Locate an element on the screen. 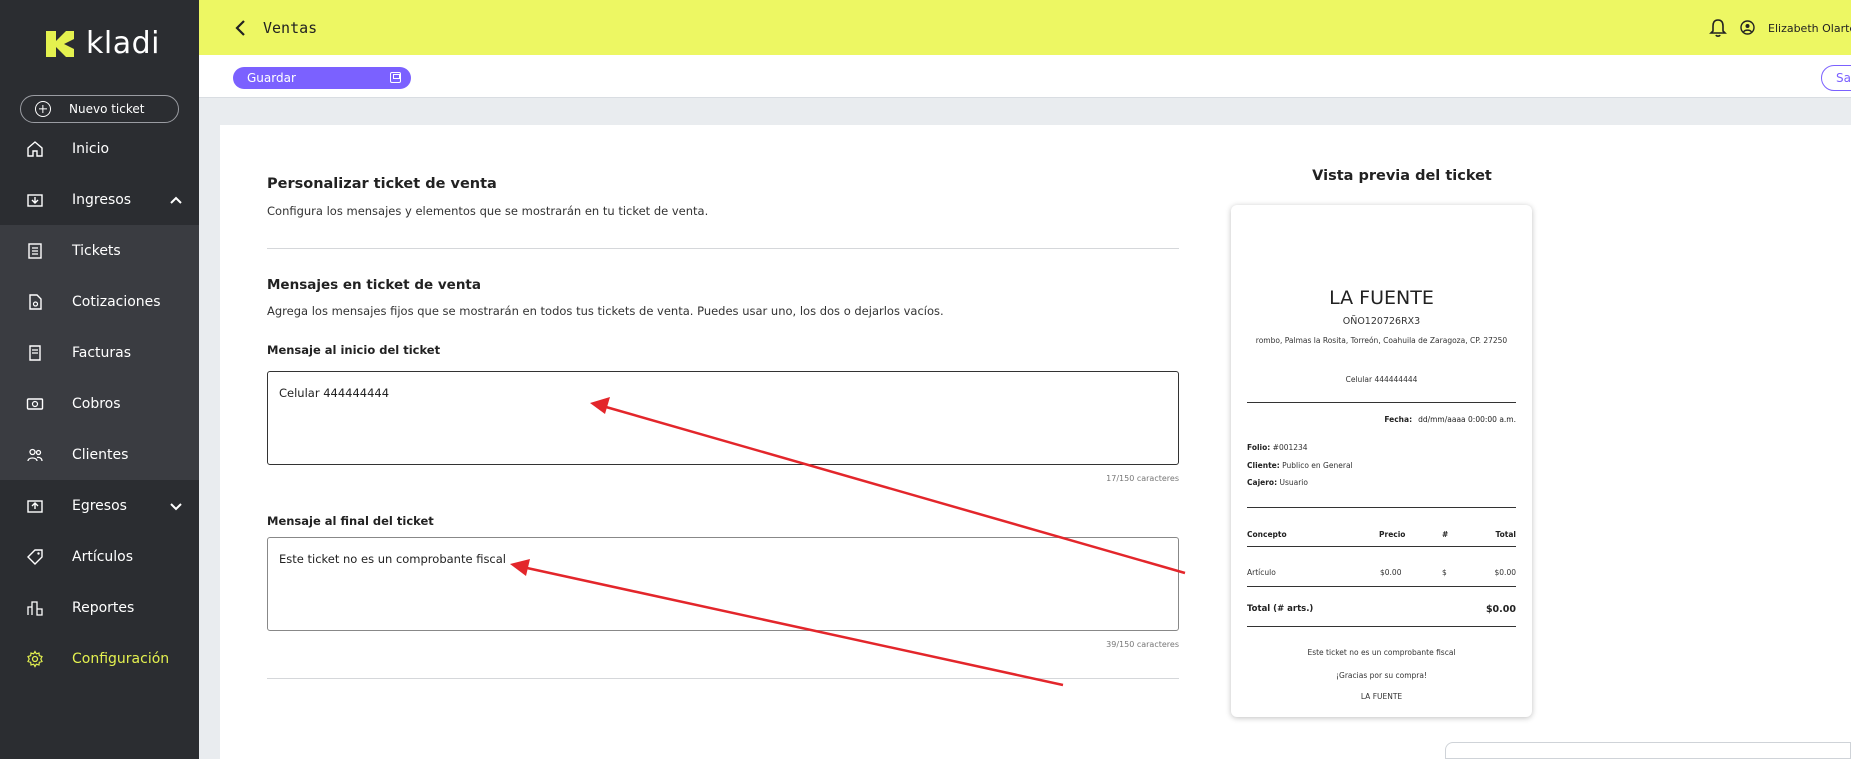  kladi-logo-icon is located at coordinates (60, 43).